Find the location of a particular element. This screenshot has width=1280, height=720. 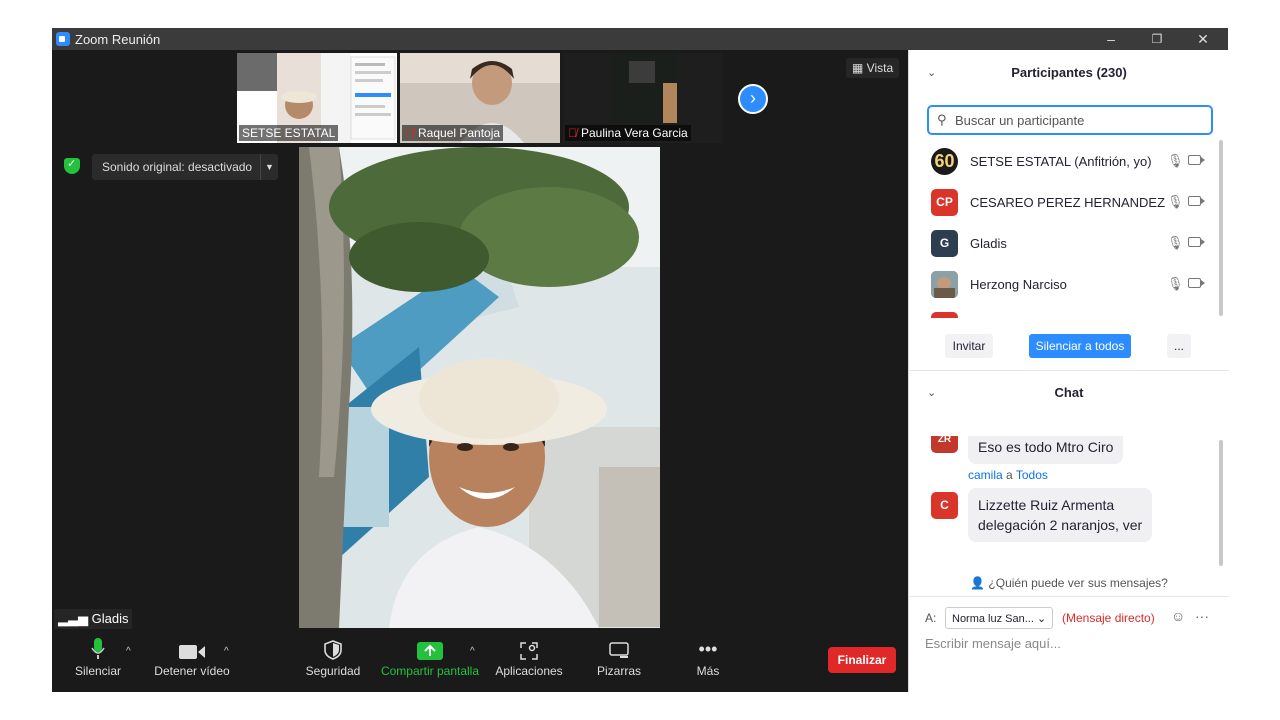

participant-row: CP CESAREO PEREZ HERNANDEZ 🎙 is located at coordinates (1064, 203).